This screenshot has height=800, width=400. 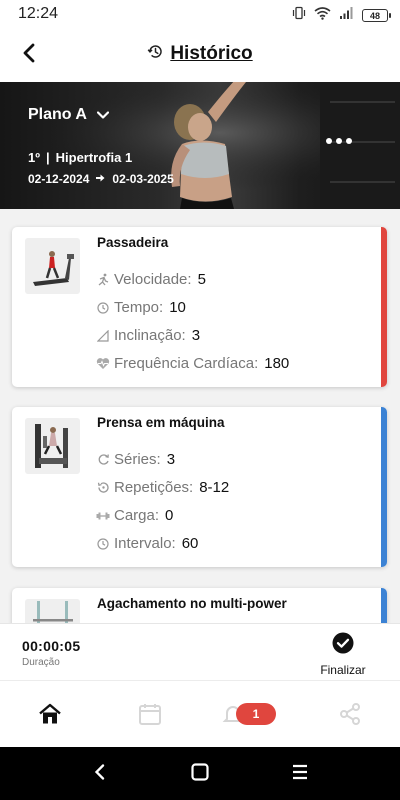 What do you see at coordinates (52, 611) in the screenshot?
I see `smith-machine-thumbnail` at bounding box center [52, 611].